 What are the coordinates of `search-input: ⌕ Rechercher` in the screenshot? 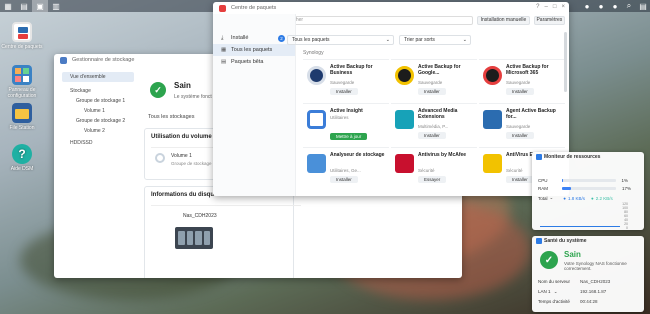 It's located at (370, 20).